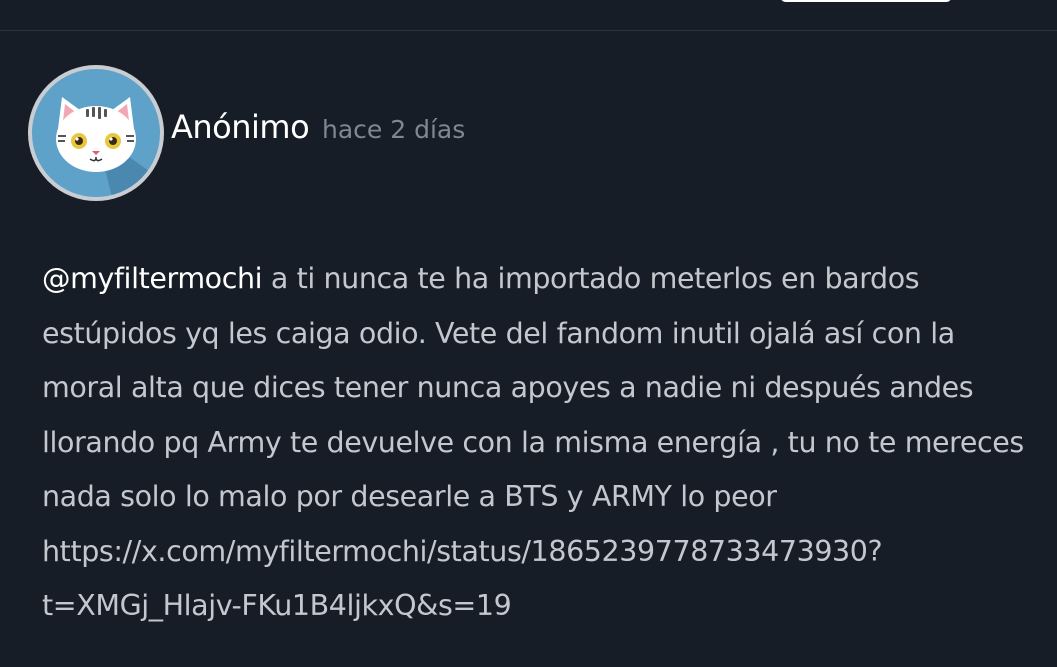 This screenshot has width=1057, height=667. I want to click on white-cat-avatar-icon, so click(108, 147).